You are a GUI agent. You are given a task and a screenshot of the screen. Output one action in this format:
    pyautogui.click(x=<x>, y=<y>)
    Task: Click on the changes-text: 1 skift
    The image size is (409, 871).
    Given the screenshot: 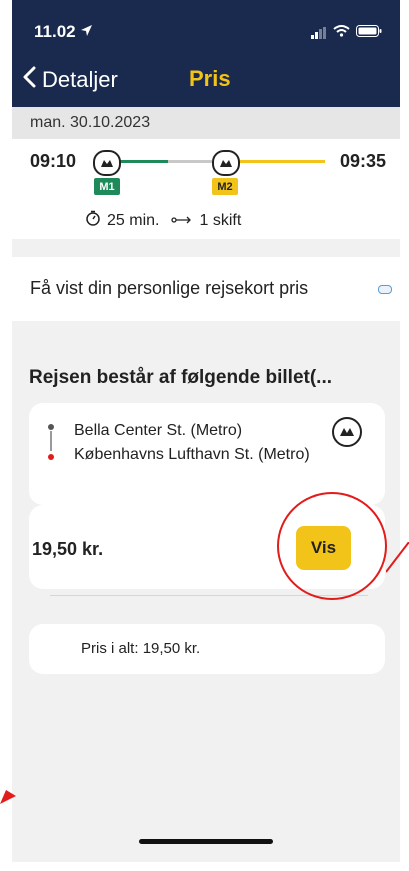 What is the action you would take?
    pyautogui.click(x=220, y=220)
    